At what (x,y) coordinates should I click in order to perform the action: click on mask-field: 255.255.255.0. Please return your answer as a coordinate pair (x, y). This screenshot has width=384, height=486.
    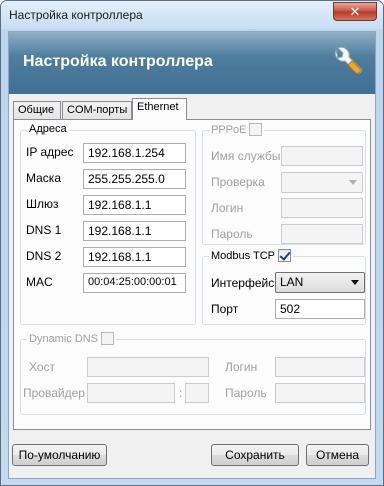
    Looking at the image, I should click on (134, 179).